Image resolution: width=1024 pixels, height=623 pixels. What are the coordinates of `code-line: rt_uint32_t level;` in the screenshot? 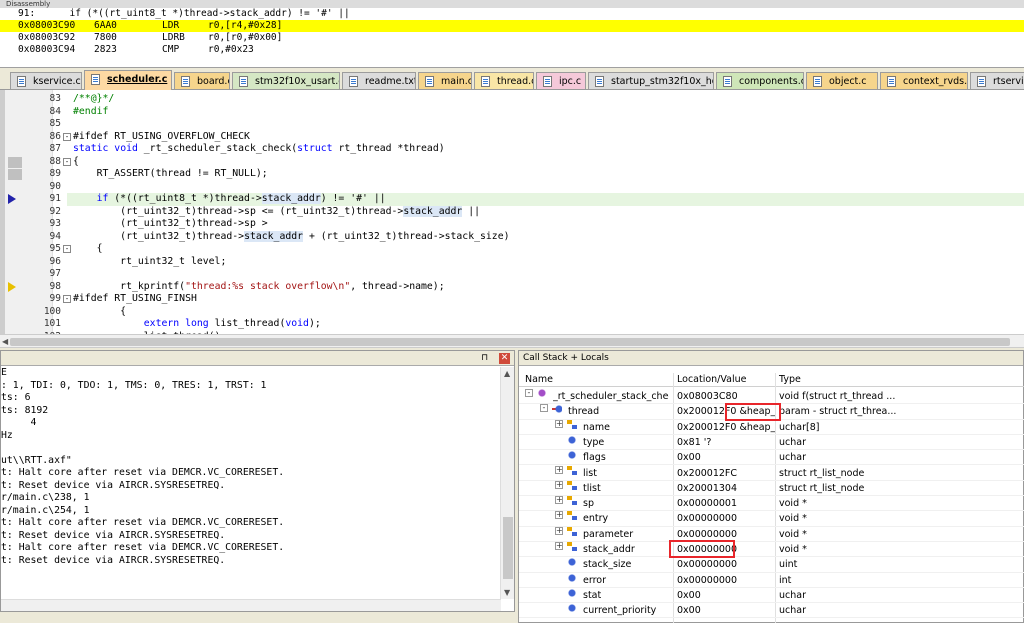 It's located at (545, 262).